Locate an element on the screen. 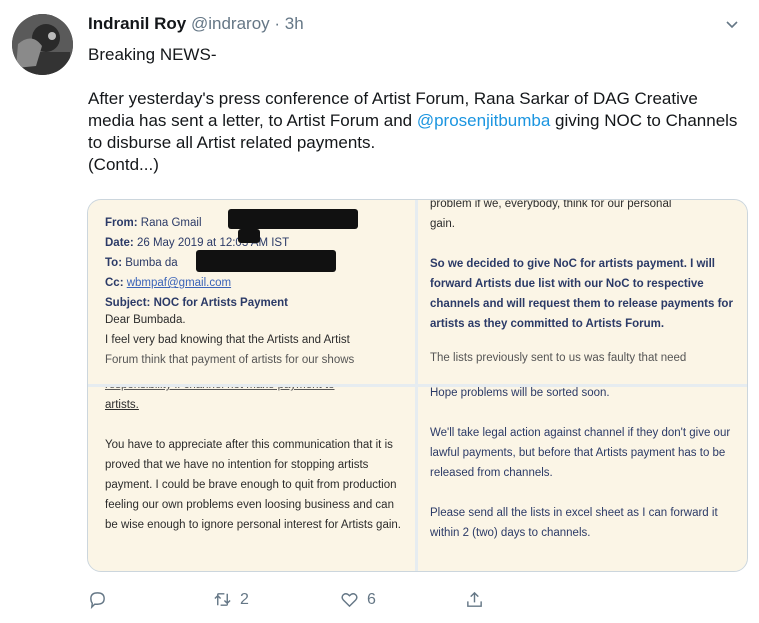  avatar is located at coordinates (42, 44).